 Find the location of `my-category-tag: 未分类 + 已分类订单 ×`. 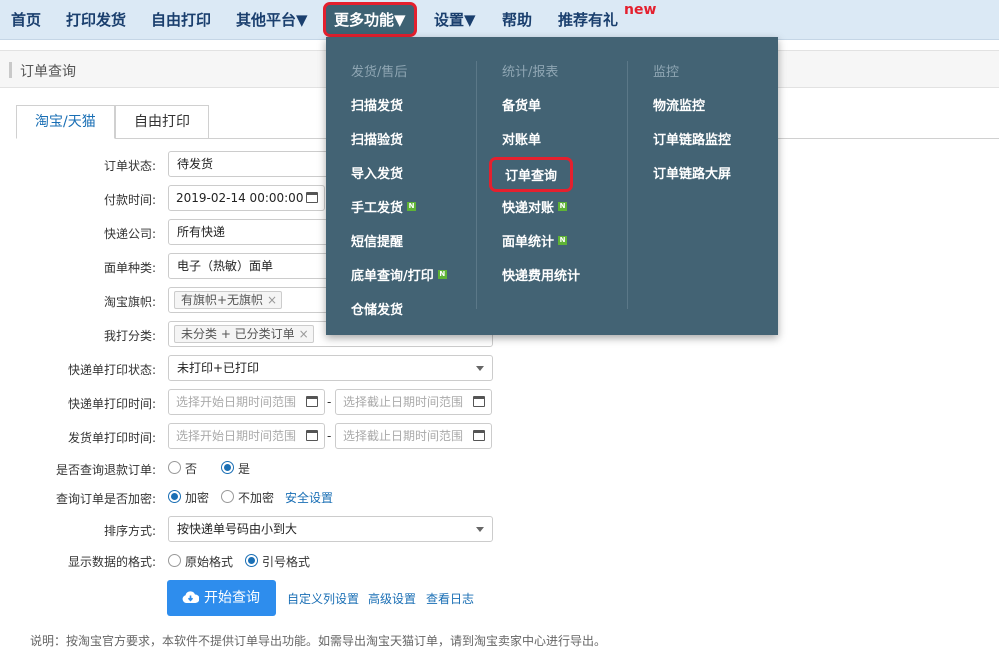

my-category-tag: 未分类 + 已分类订单 × is located at coordinates (244, 334).